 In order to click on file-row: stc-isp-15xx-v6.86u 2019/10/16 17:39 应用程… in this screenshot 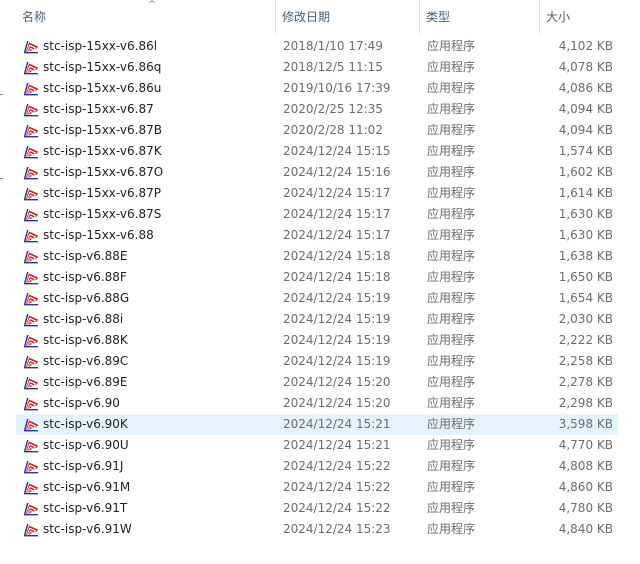, I will do `click(317, 88)`.